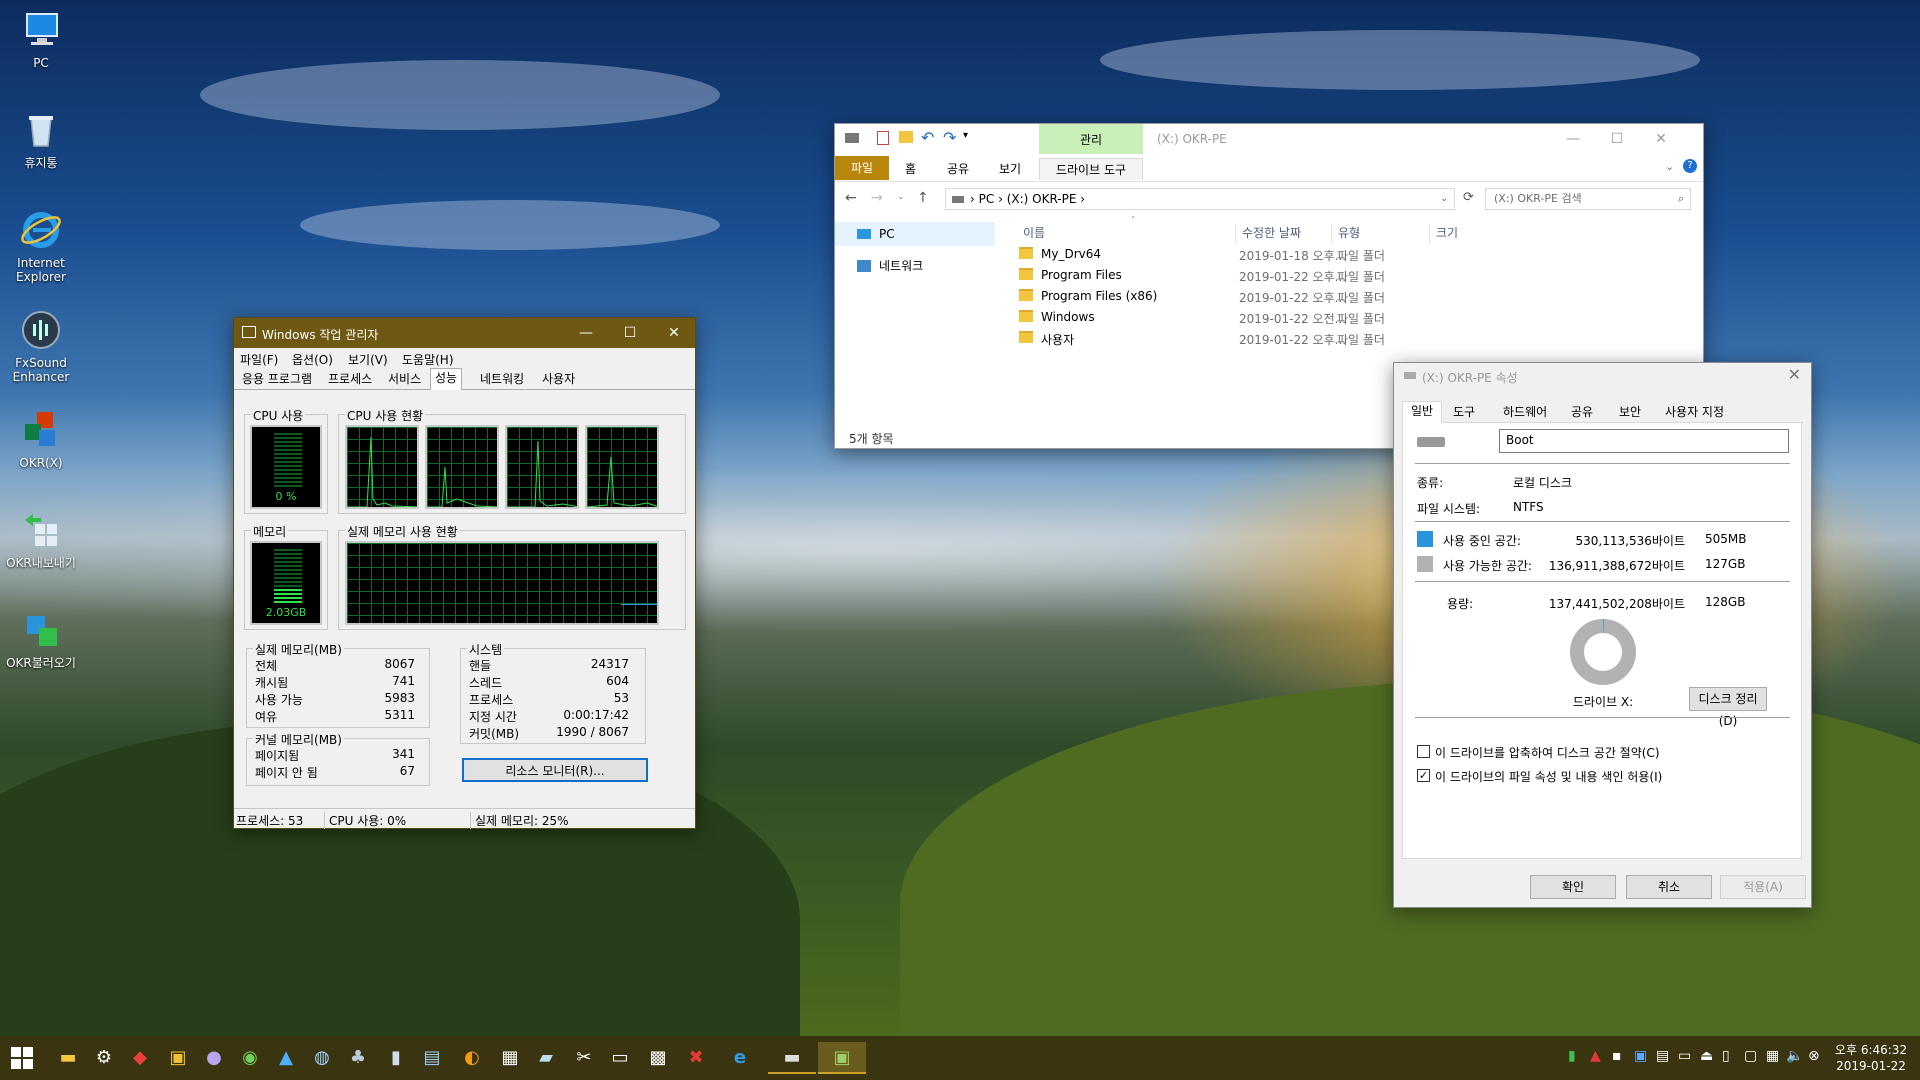  I want to click on tray-app-icon: ▤, so click(1662, 1056).